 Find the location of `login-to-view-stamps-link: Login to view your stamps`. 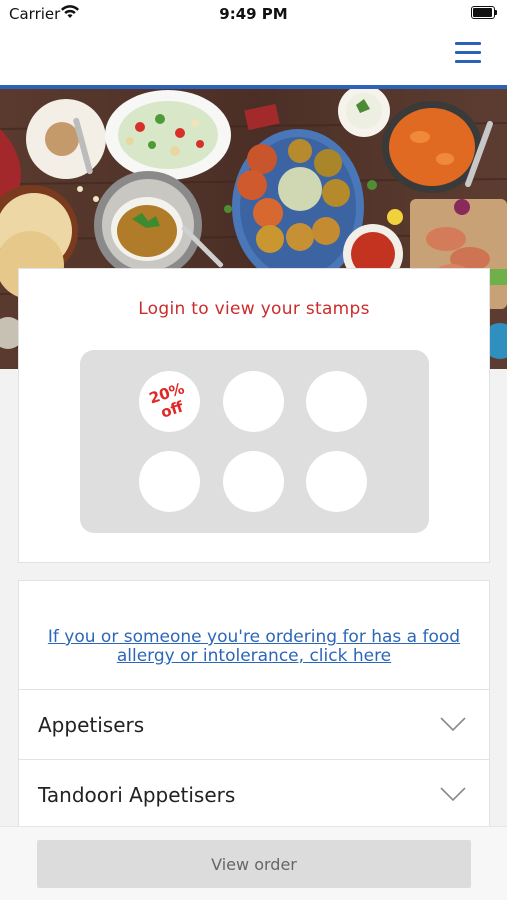

login-to-view-stamps-link: Login to view your stamps is located at coordinates (254, 309).